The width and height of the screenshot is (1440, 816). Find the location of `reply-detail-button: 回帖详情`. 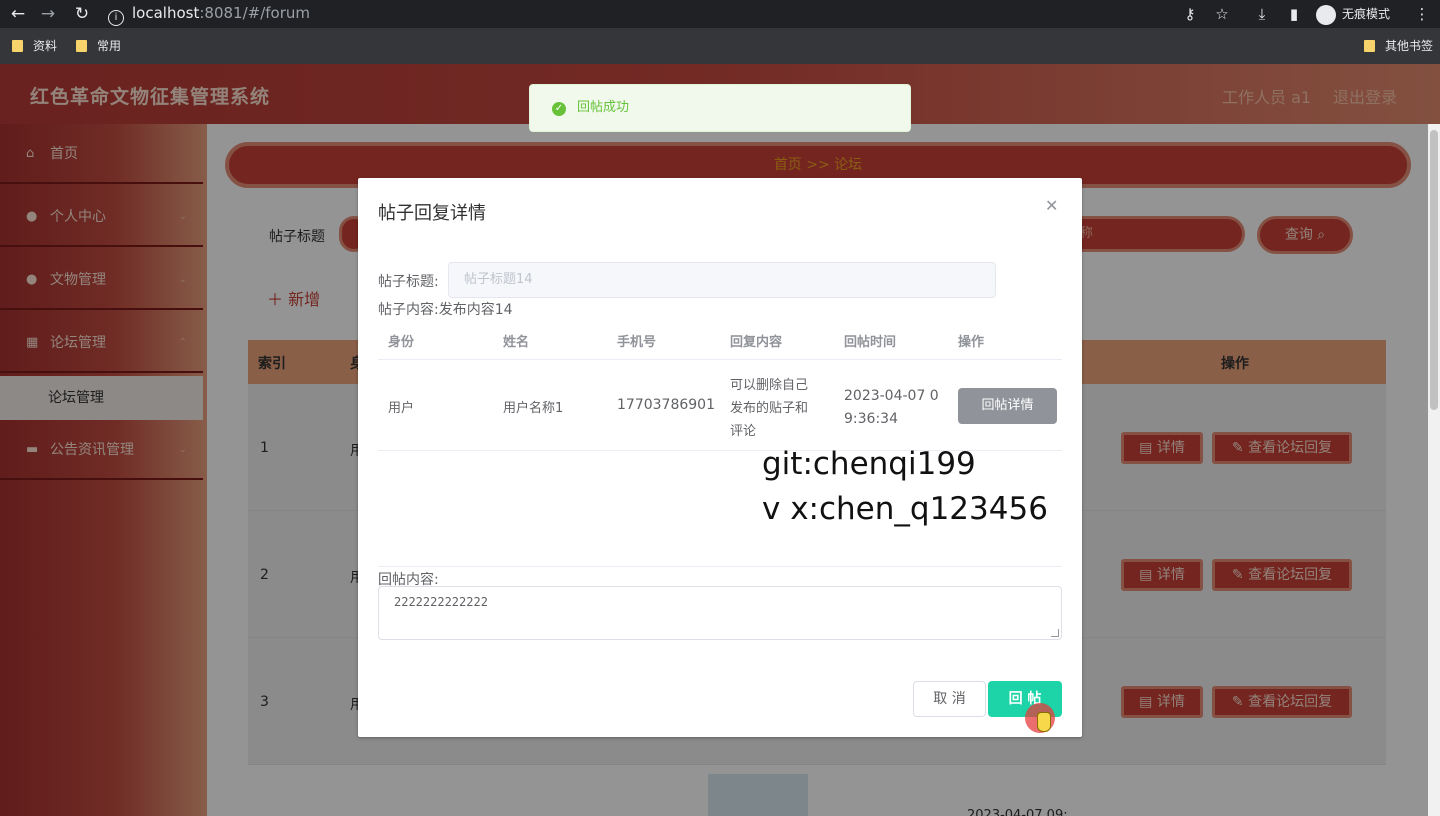

reply-detail-button: 回帖详情 is located at coordinates (1007, 406).